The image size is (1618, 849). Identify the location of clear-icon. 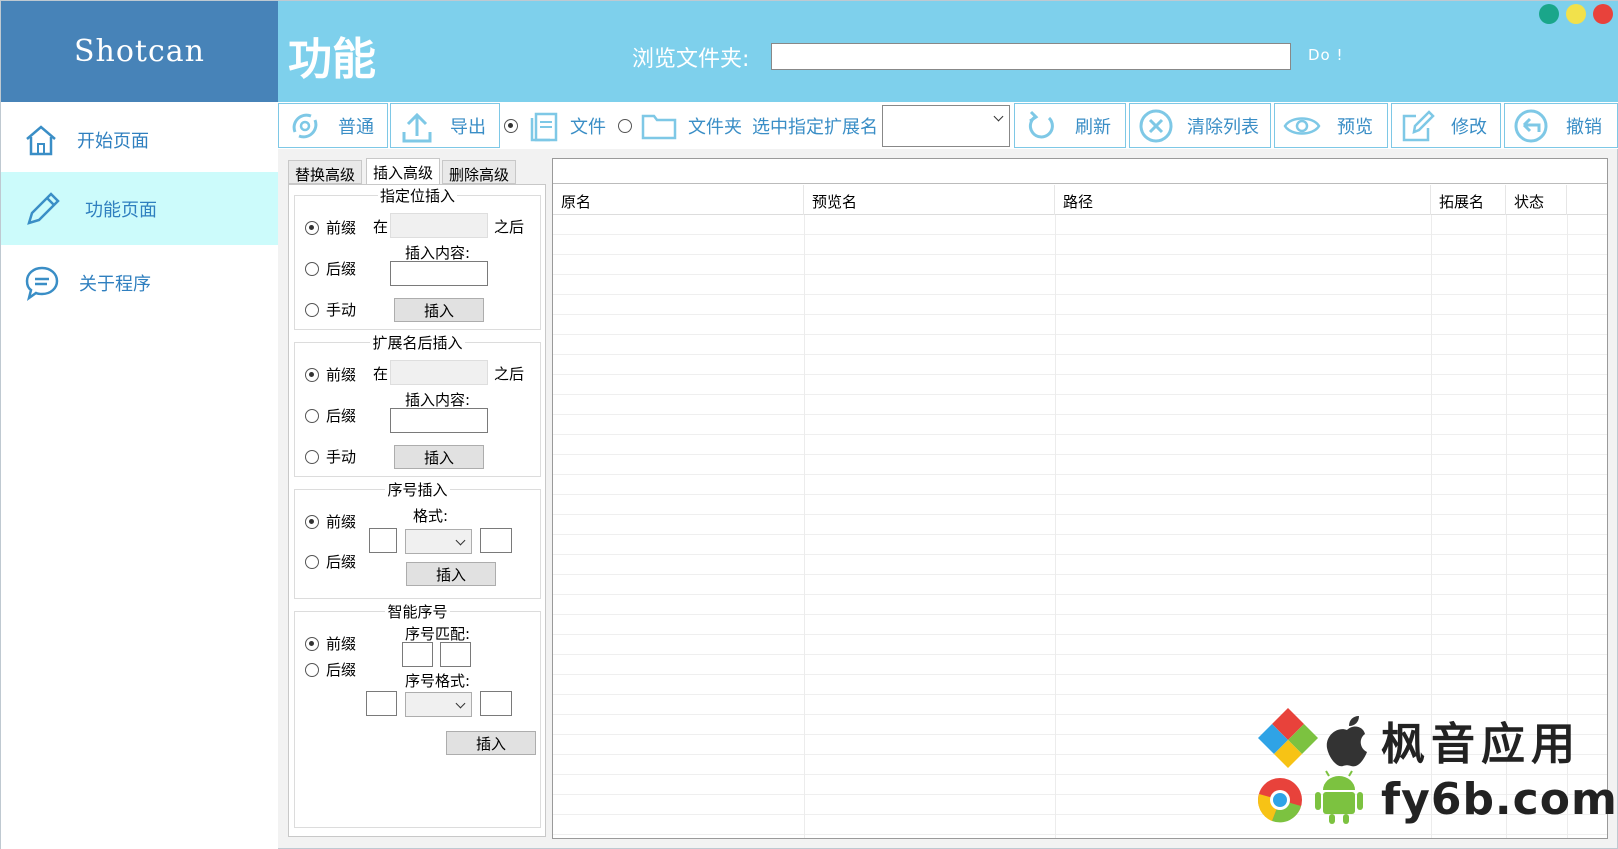
(1156, 125).